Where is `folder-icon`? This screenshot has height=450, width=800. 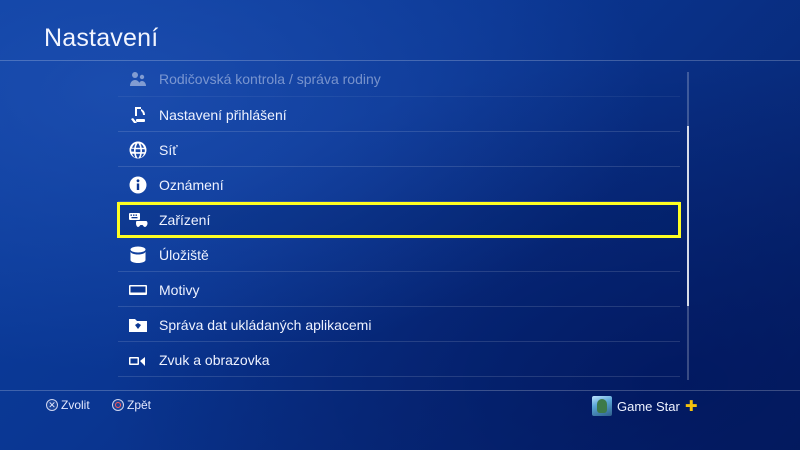
folder-icon is located at coordinates (138, 325).